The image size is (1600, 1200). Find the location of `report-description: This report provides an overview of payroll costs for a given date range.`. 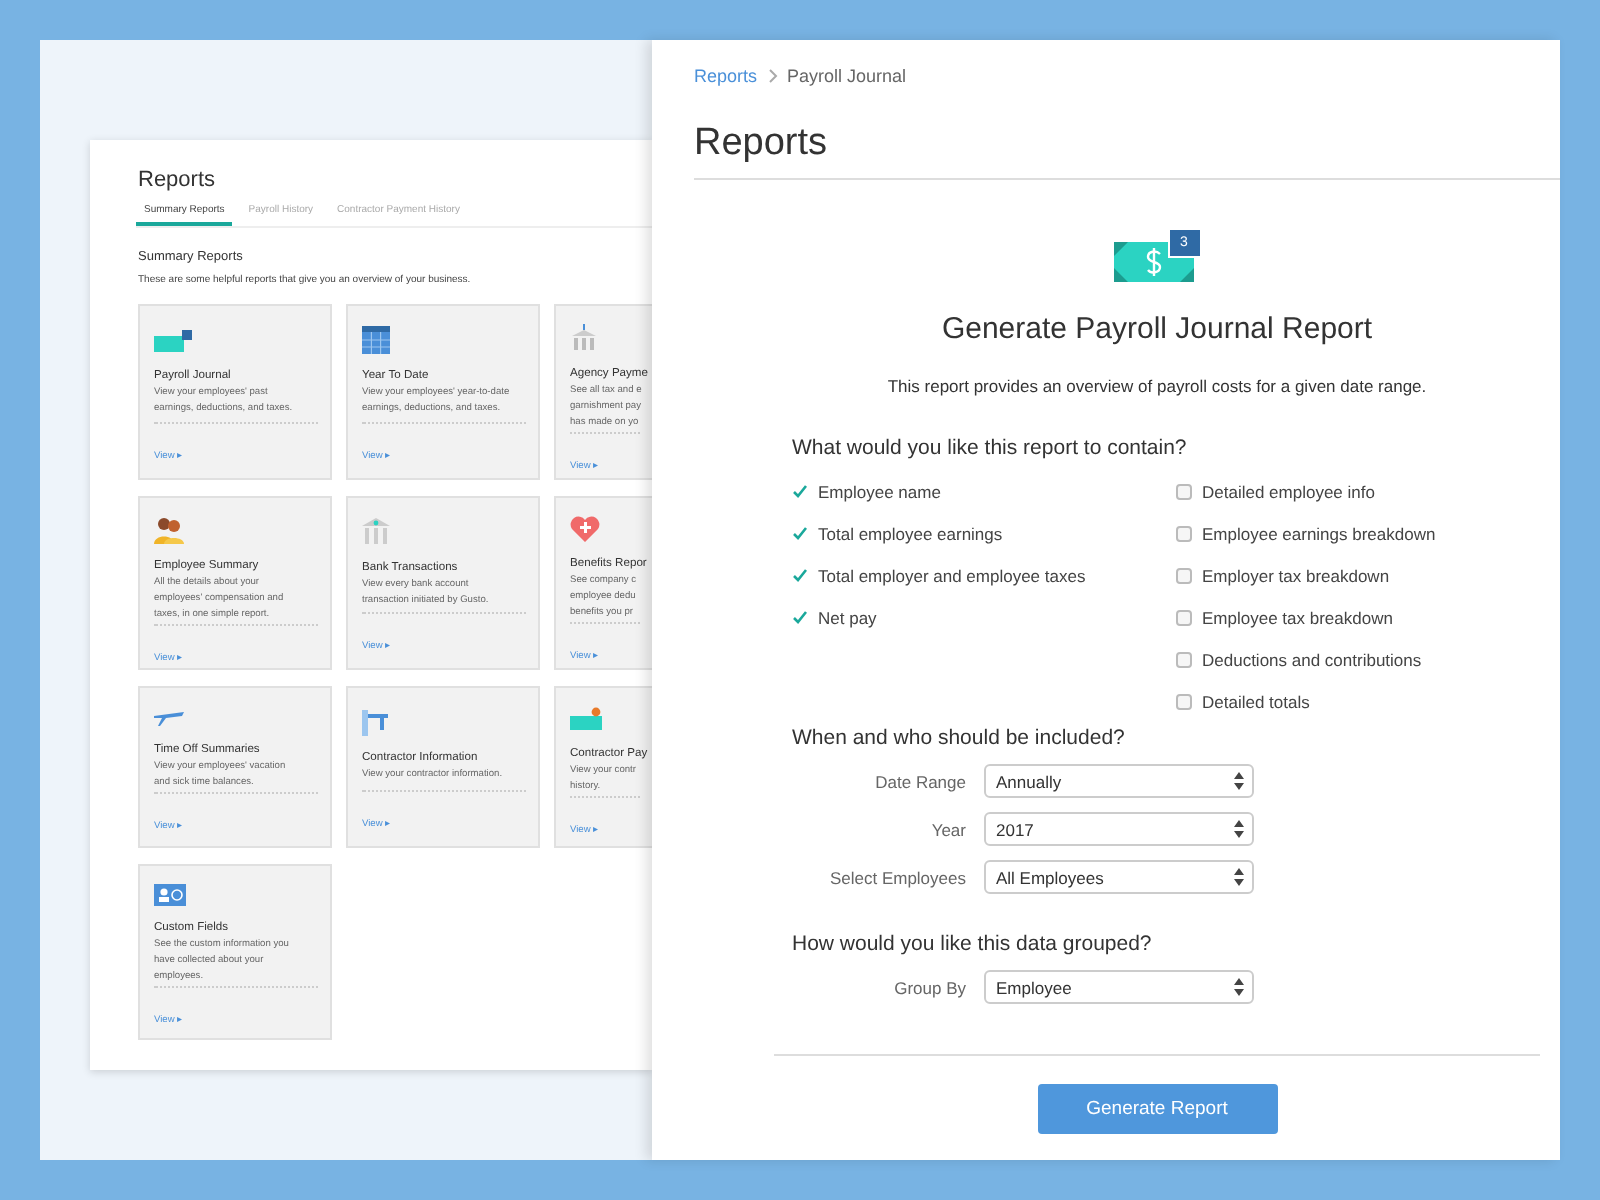

report-description: This report provides an overview of payroll costs for a given date range. is located at coordinates (1157, 386).